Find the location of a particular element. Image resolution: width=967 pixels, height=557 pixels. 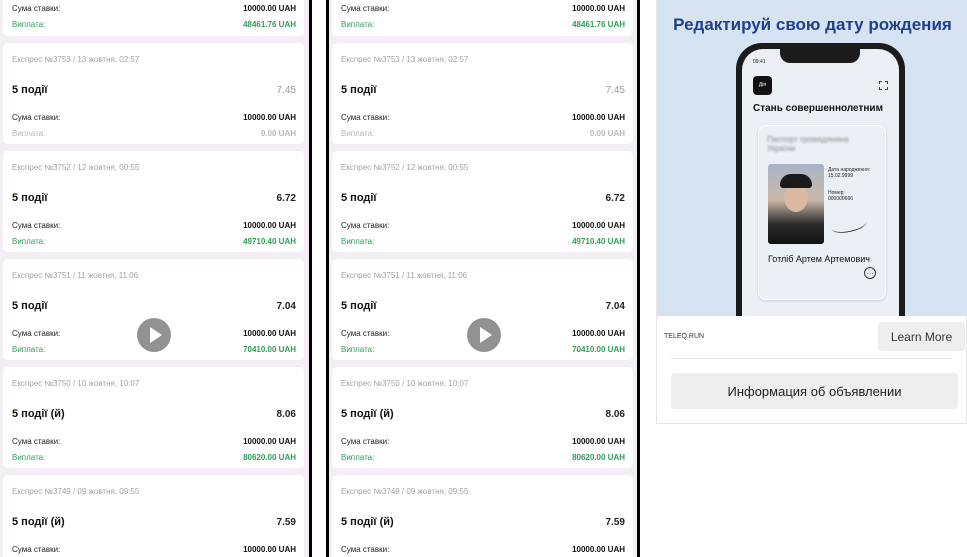

photo-cap is located at coordinates (796, 181).